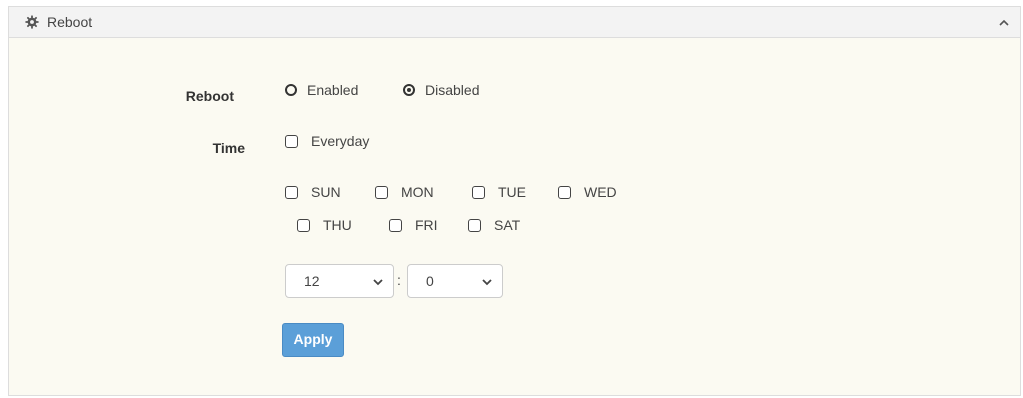 The image size is (1023, 398). Describe the element at coordinates (474, 225) in the screenshot. I see `sat-box` at that location.